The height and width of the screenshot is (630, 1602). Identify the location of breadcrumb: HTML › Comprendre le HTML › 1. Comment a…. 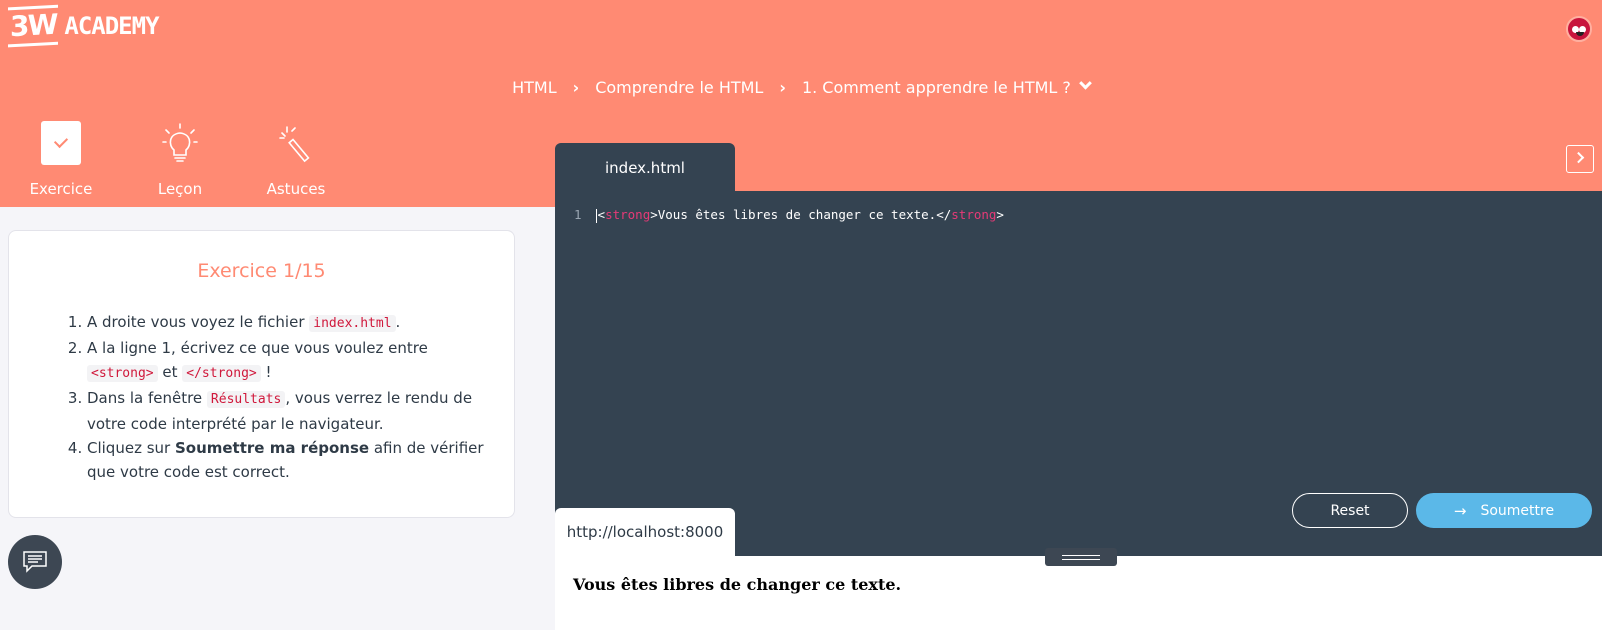
(801, 86).